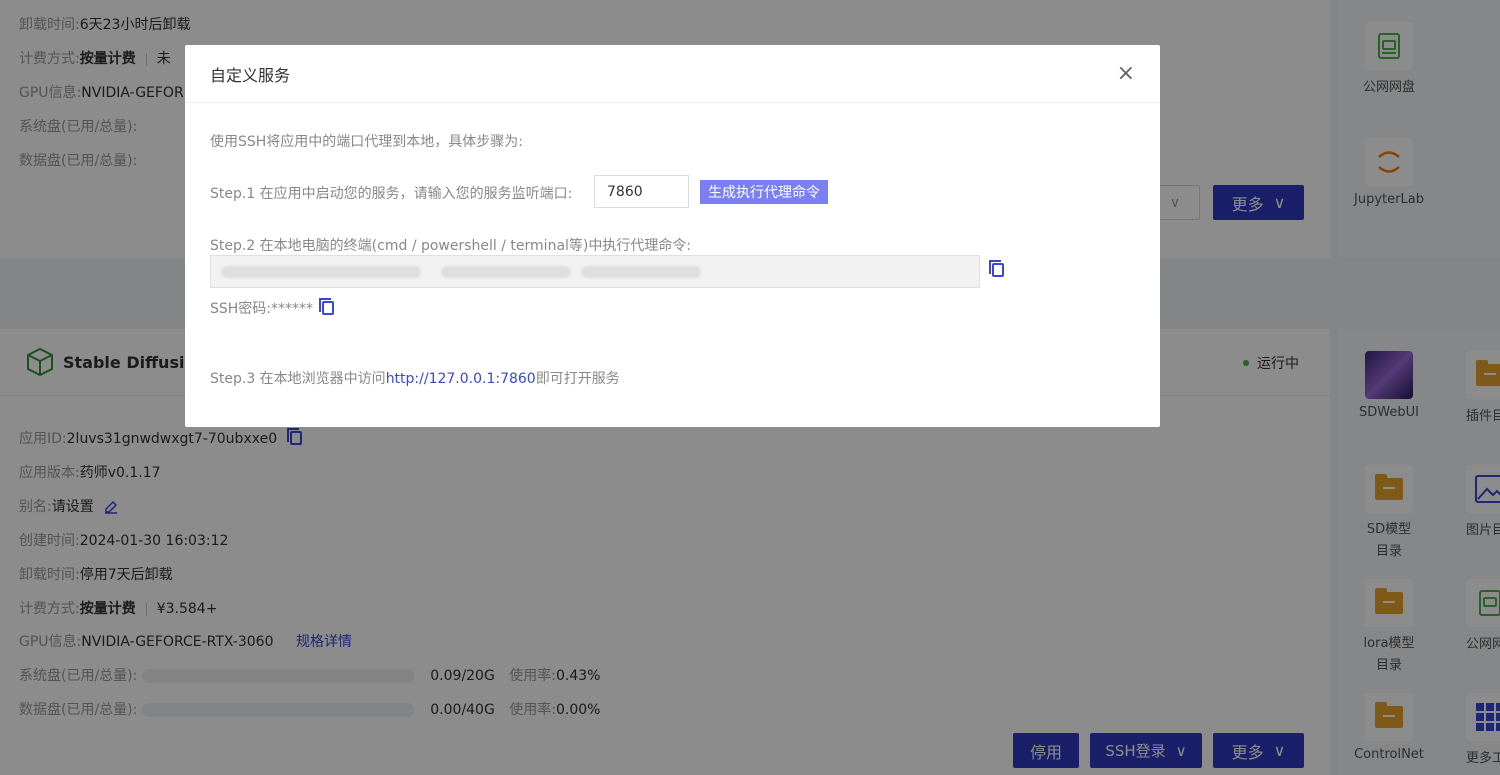 This screenshot has width=1500, height=775. What do you see at coordinates (672, 74) in the screenshot?
I see `modal-header: 自定义服务 ×` at bounding box center [672, 74].